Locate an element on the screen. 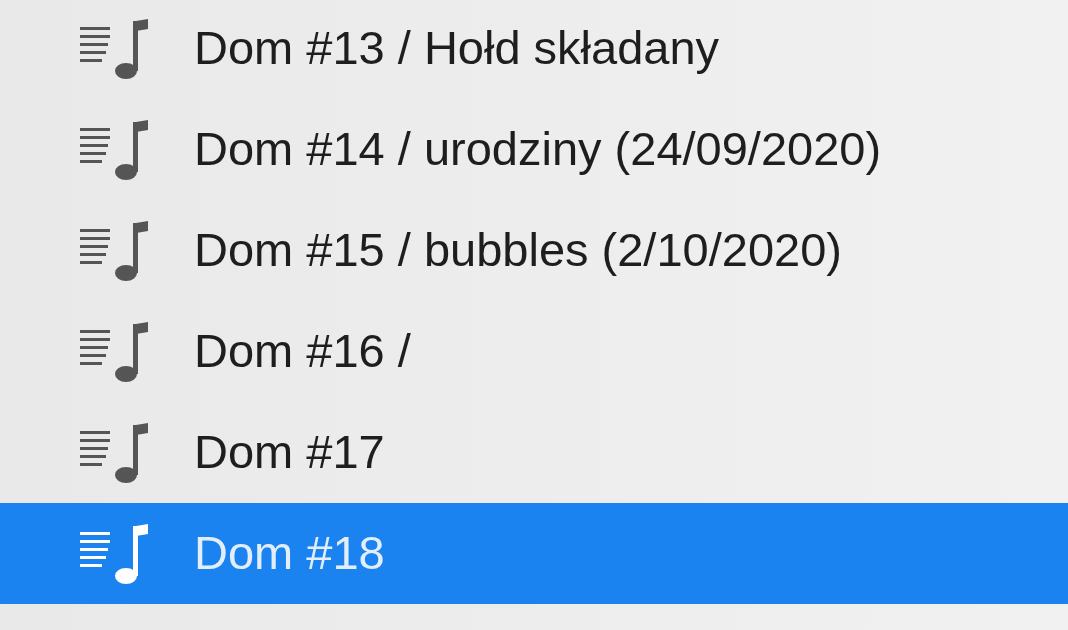 This screenshot has width=1068, height=630. playlist-name: Dom #16 / is located at coordinates (302, 351).